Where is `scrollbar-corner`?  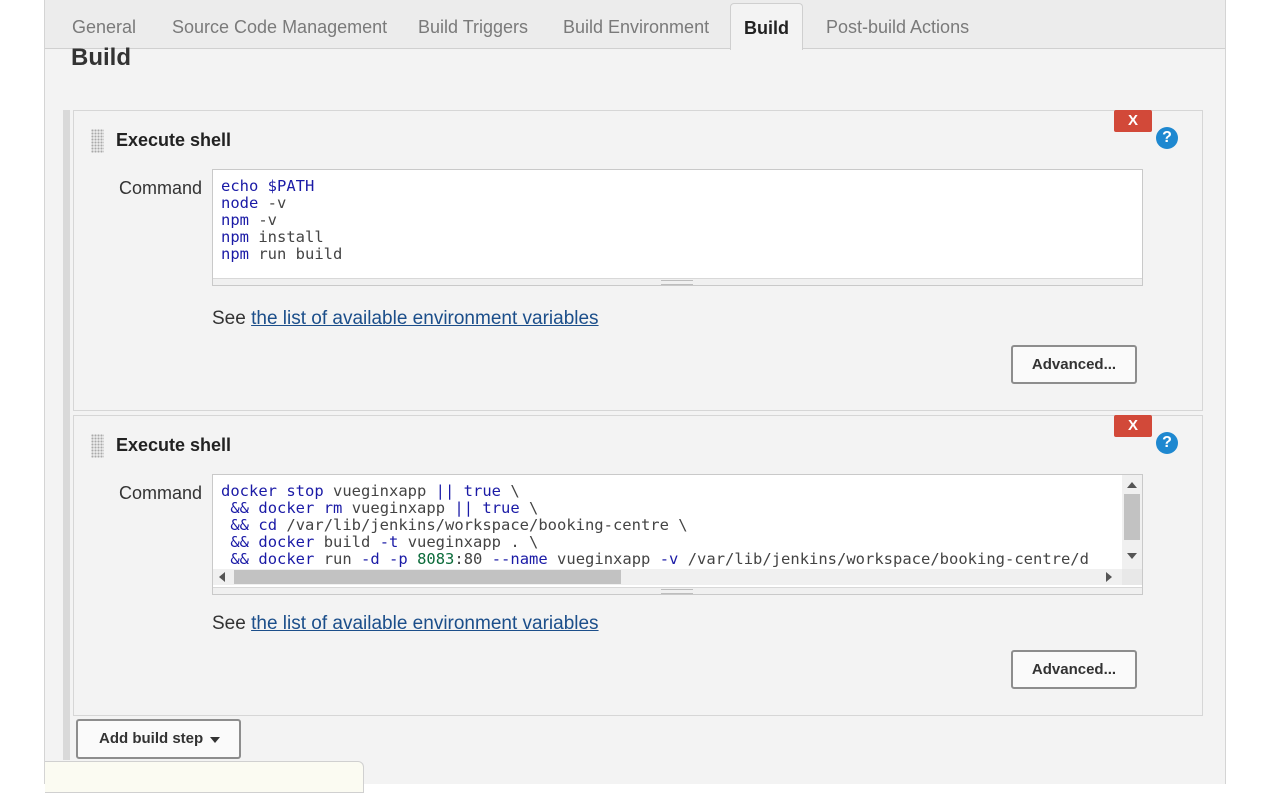
scrollbar-corner is located at coordinates (1132, 577).